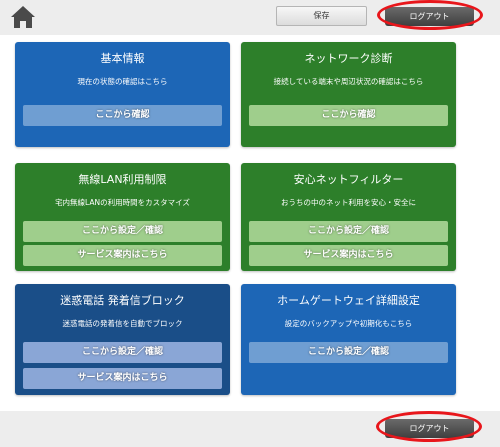  What do you see at coordinates (429, 428) in the screenshot?
I see `logout-button-bottom: ログアウト` at bounding box center [429, 428].